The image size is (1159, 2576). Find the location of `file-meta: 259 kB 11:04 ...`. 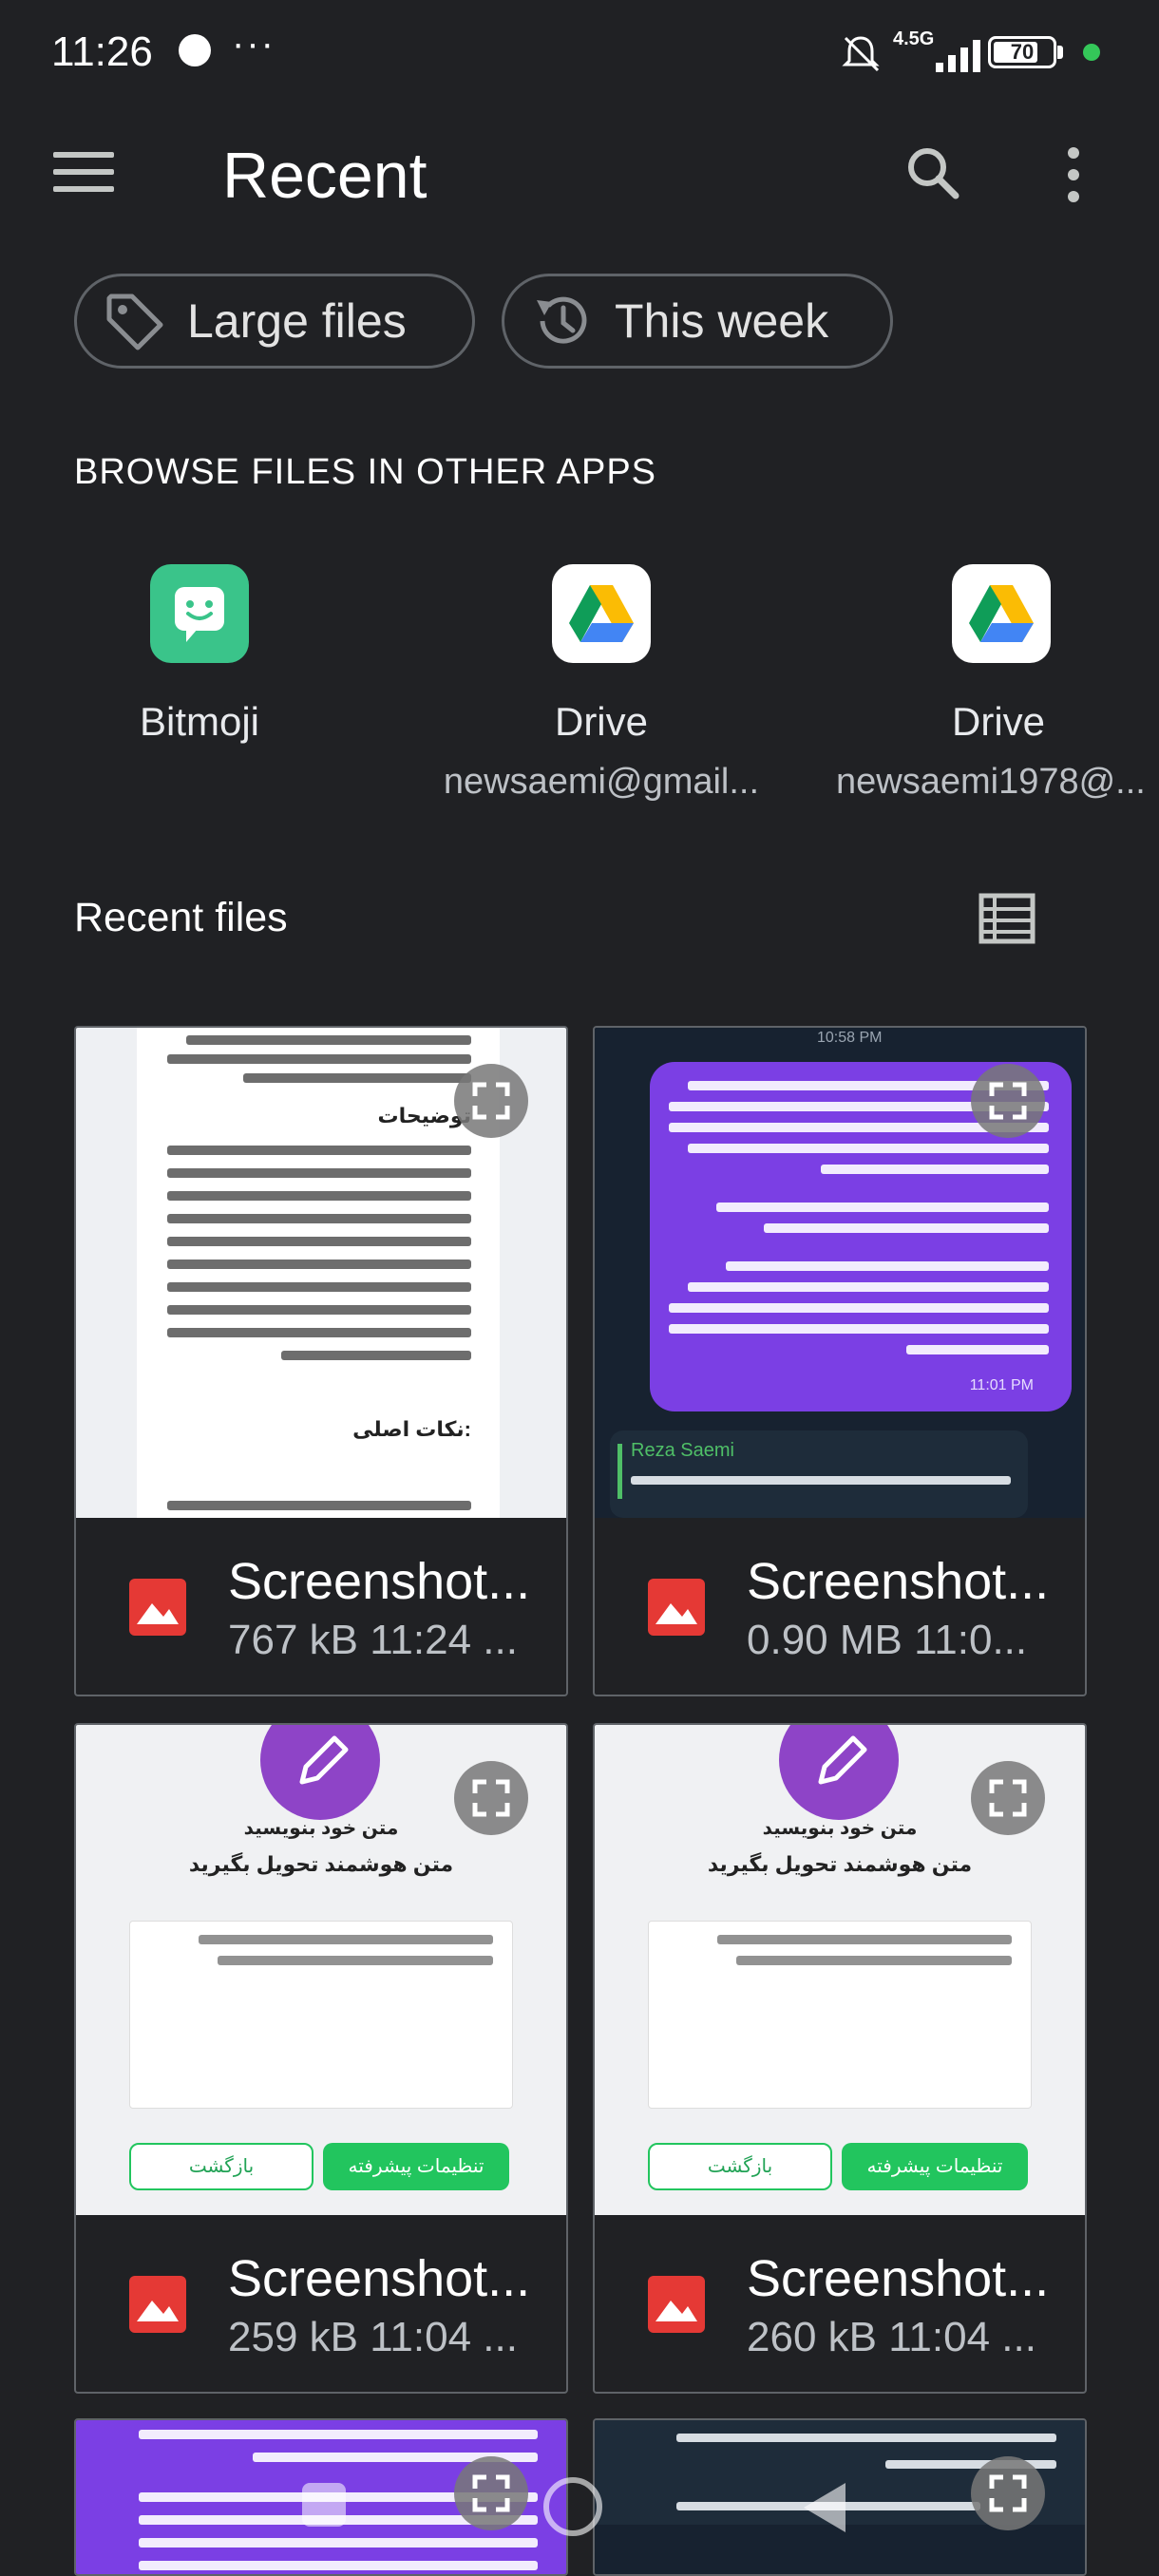

file-meta: 259 kB 11:04 ... is located at coordinates (373, 2337).